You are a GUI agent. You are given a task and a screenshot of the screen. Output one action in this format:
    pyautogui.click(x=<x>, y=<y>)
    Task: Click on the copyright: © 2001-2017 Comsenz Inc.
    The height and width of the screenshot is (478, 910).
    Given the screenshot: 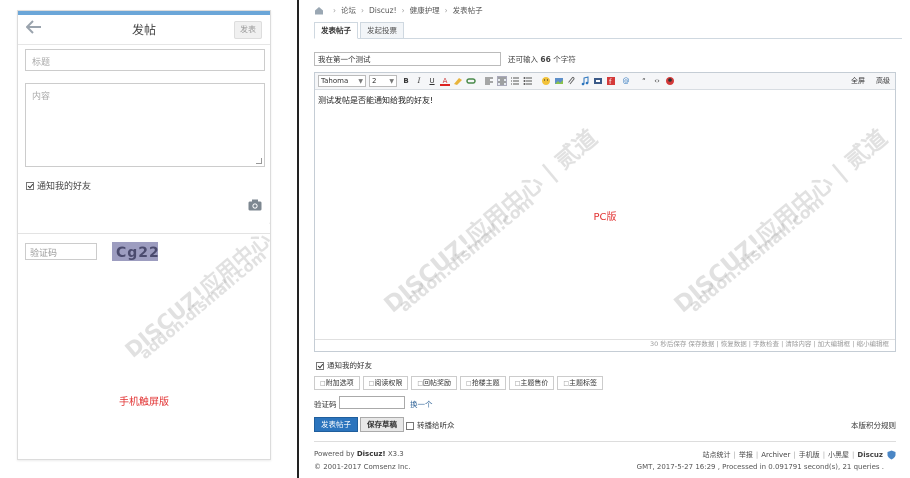 What is the action you would take?
    pyautogui.click(x=362, y=467)
    